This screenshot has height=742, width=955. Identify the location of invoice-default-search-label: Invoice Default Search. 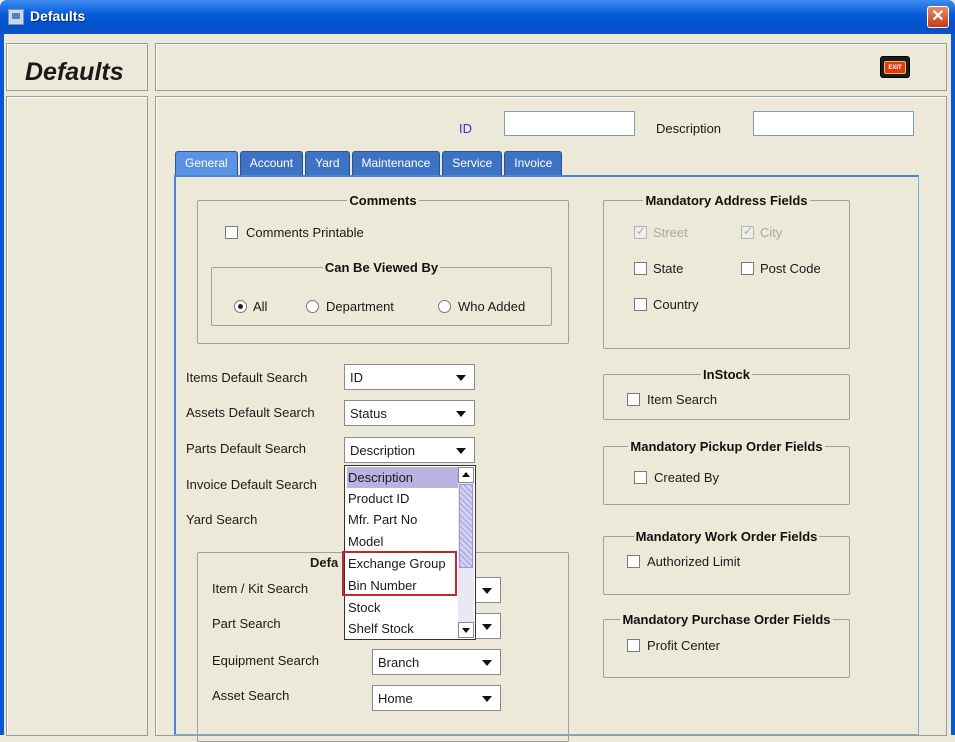
(251, 484).